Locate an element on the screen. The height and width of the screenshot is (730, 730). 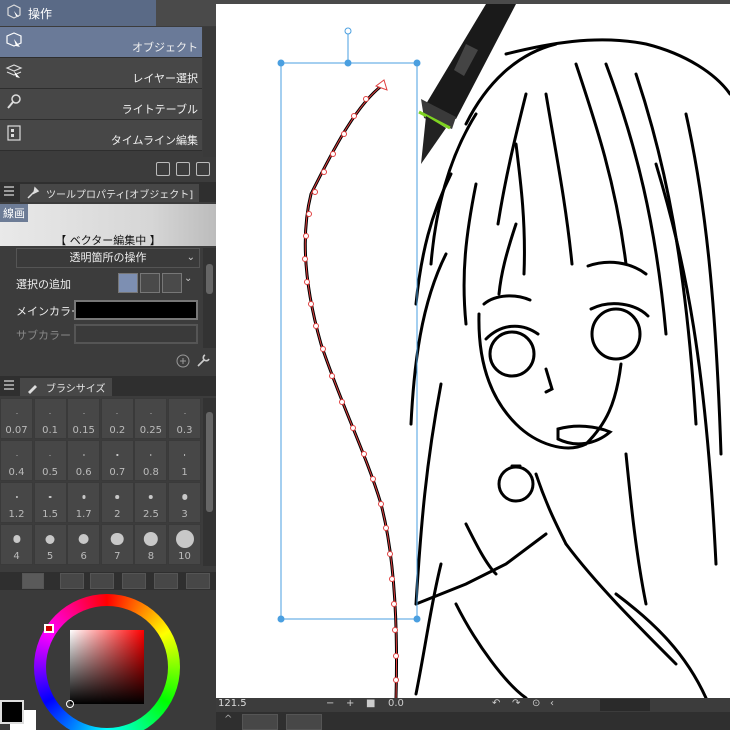
add-selection-label: 選択の追加 is located at coordinates (43, 284).